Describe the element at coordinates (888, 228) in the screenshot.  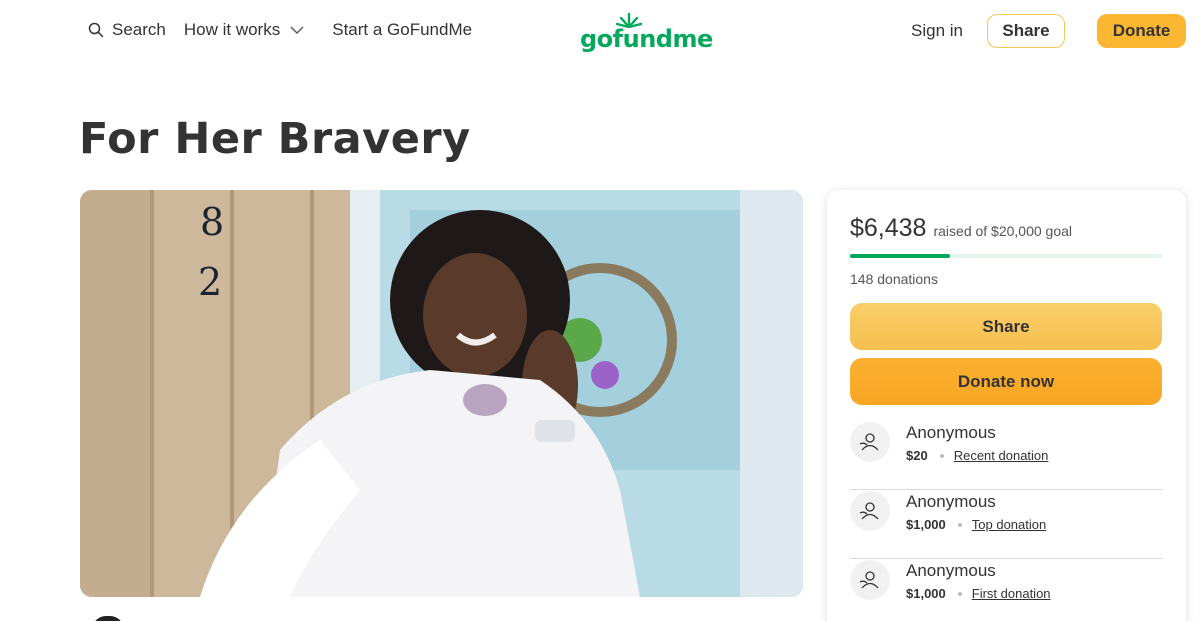
I see `raised-amount: $6,438` at that location.